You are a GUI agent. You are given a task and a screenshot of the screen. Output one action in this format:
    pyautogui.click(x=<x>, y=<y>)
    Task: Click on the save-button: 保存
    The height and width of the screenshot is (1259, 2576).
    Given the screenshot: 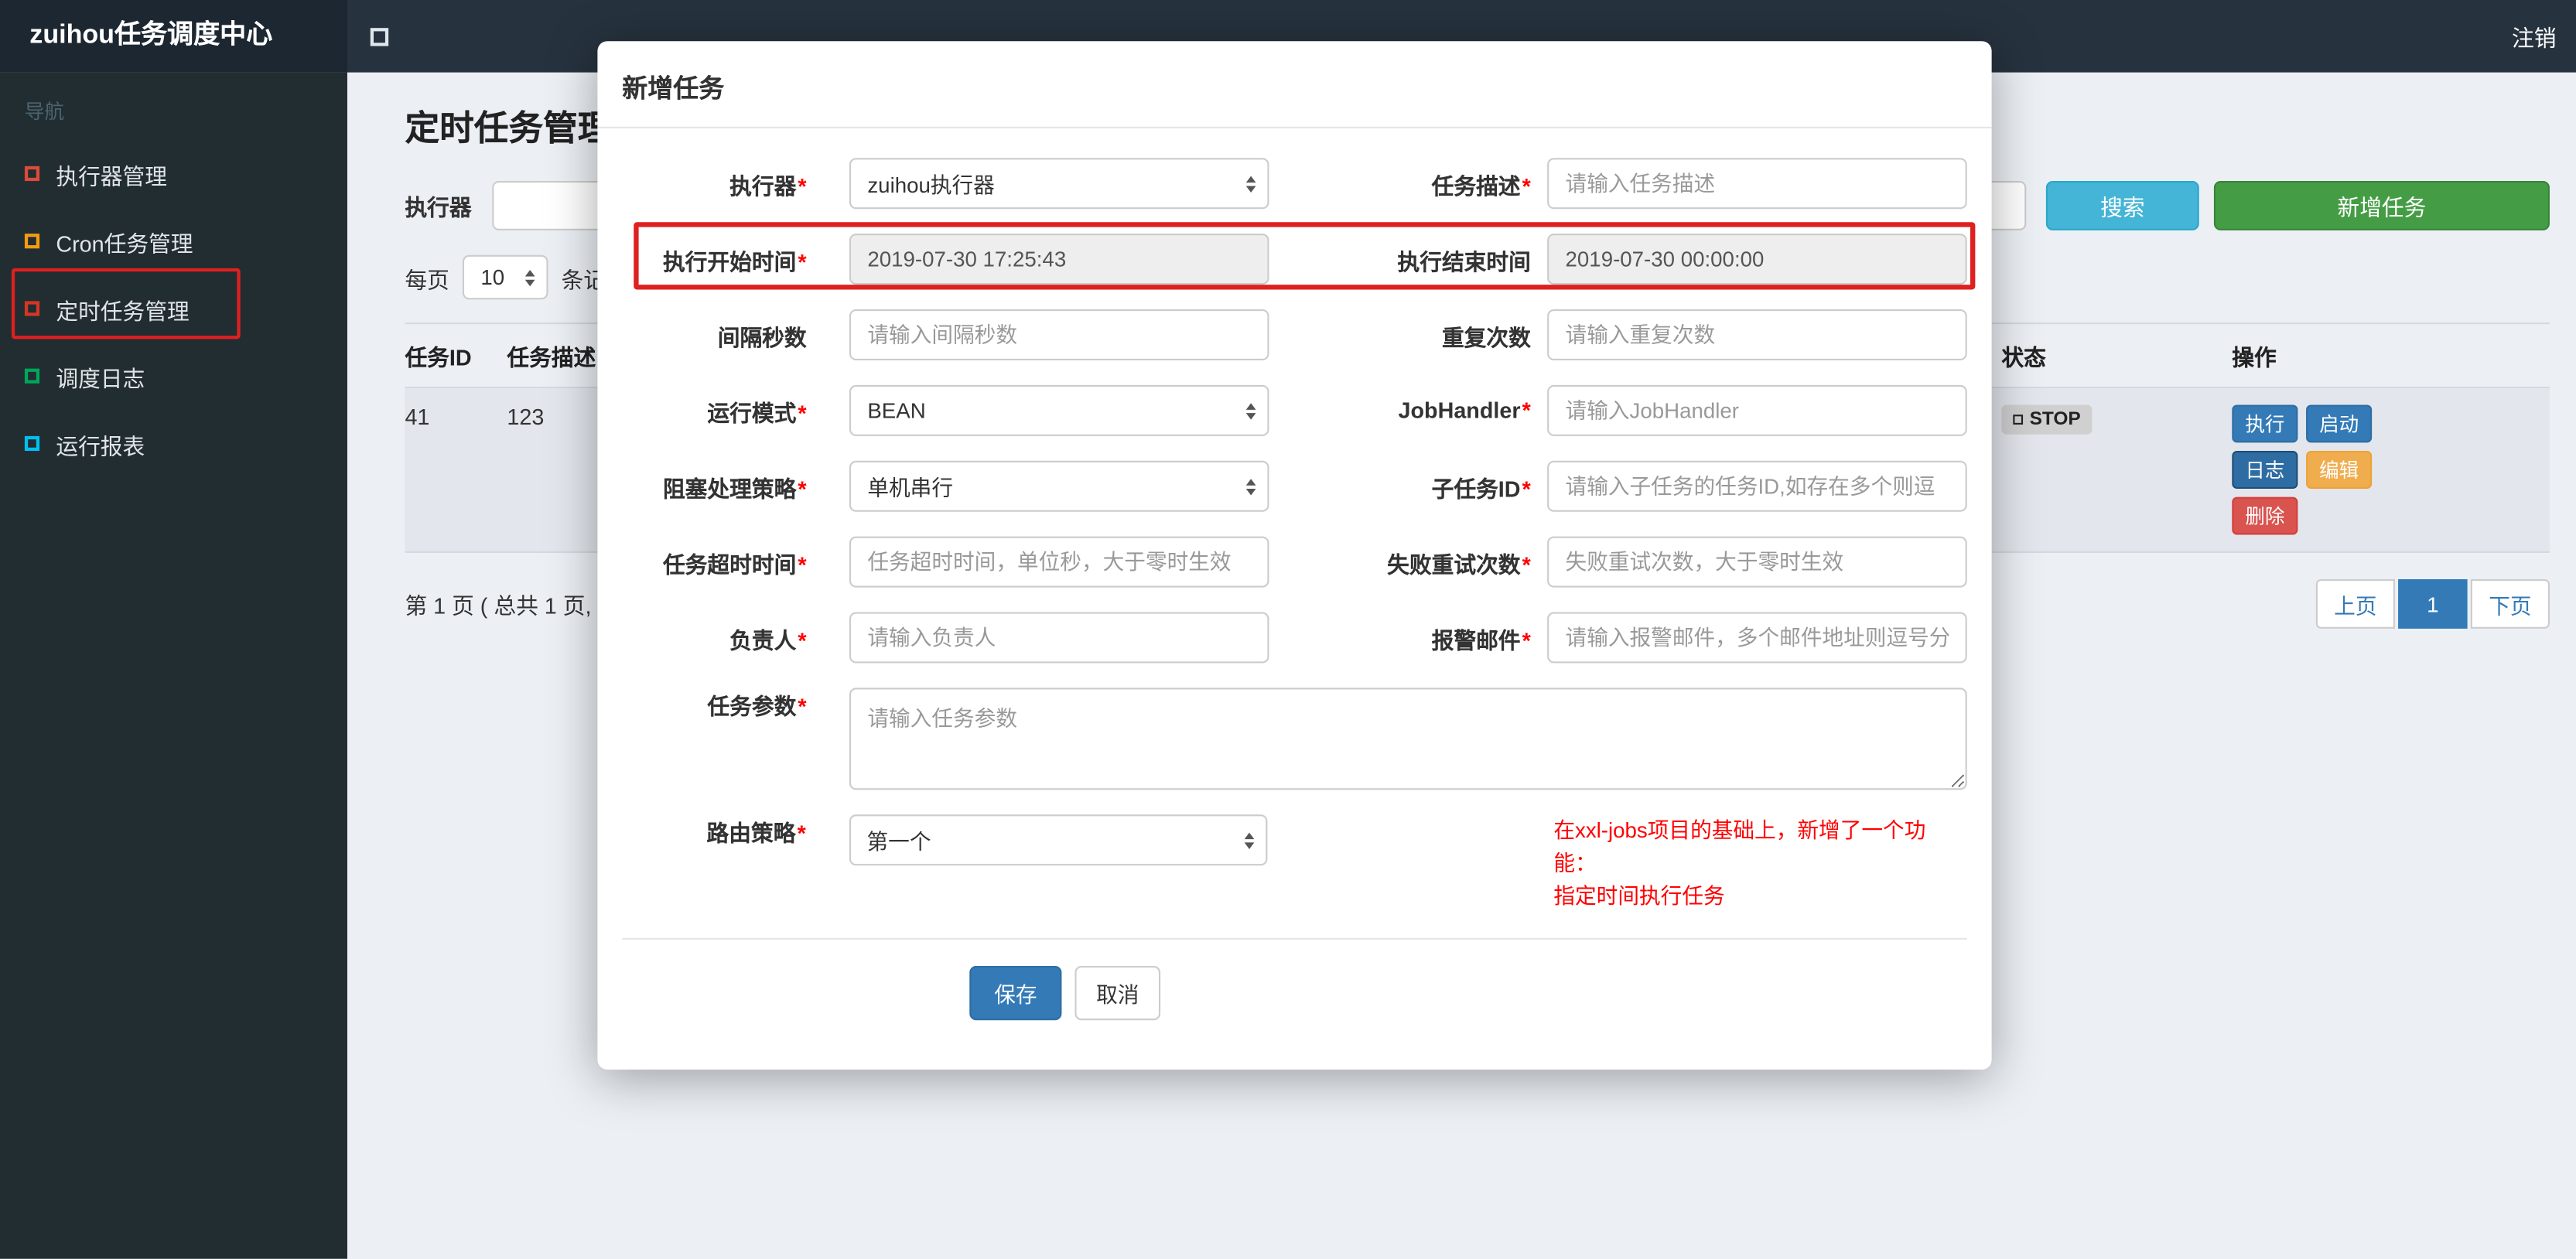 What is the action you would take?
    pyautogui.click(x=1015, y=994)
    